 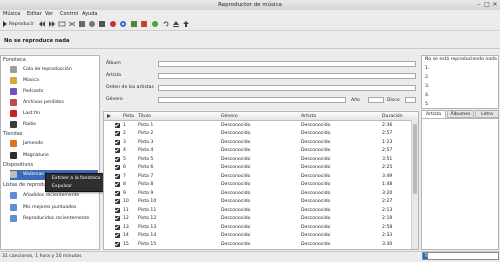 I want to click on sidebar-item-top-rated: Mis mejores puntuados, so click(x=54, y=208).